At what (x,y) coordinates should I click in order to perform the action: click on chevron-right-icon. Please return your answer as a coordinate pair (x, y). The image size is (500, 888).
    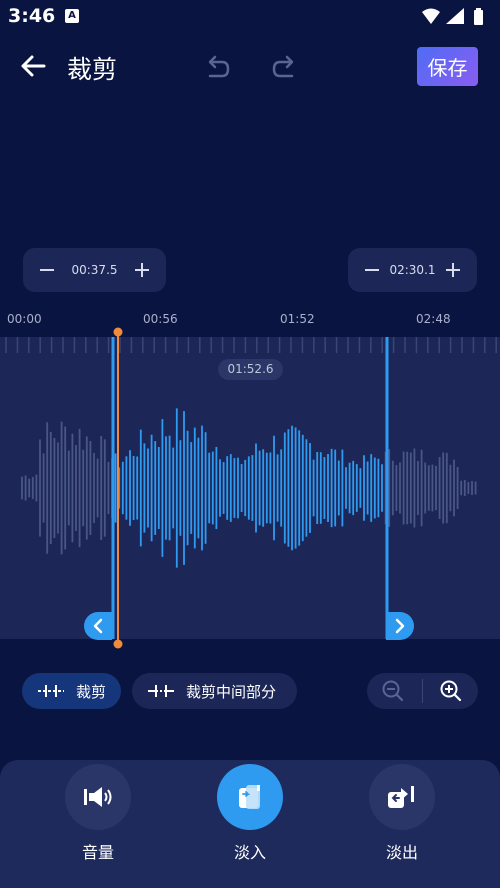
    Looking at the image, I should click on (400, 626).